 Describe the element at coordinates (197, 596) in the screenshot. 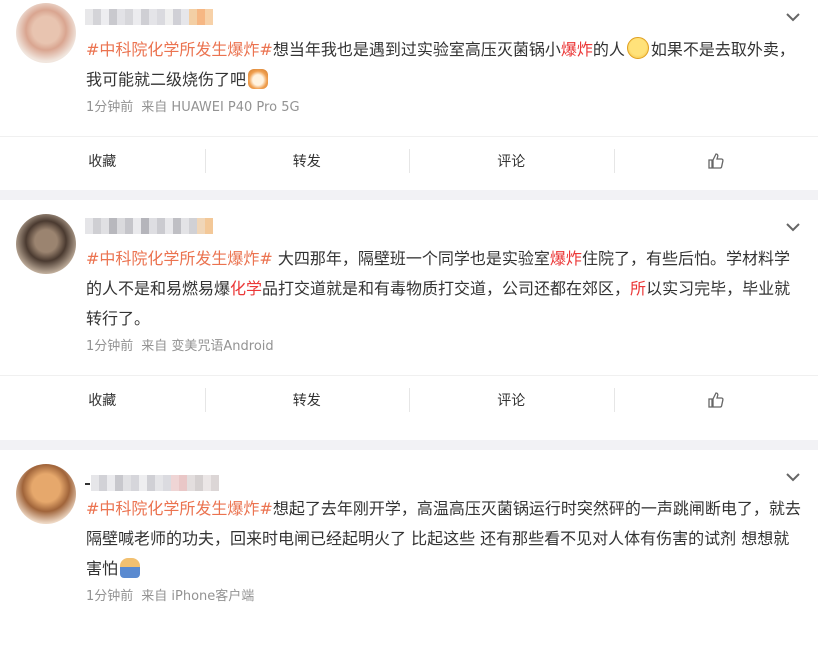

I see `post-source: 来自 iPhone客户端` at that location.